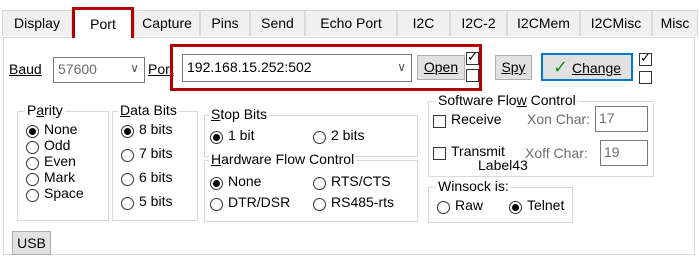 The height and width of the screenshot is (259, 700). Describe the element at coordinates (32, 179) in the screenshot. I see `parity-mark-radio` at that location.